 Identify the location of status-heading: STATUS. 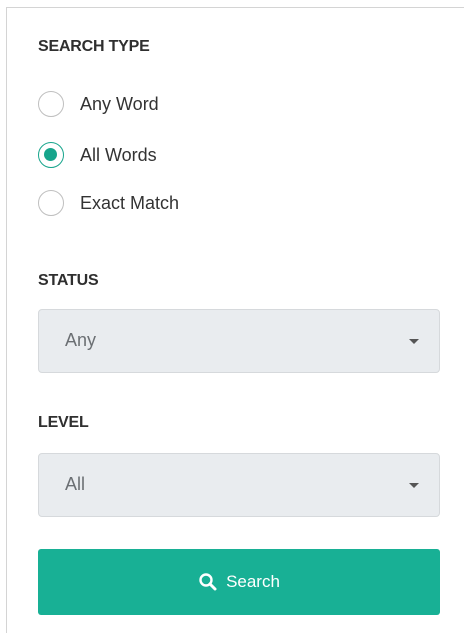
(68, 280).